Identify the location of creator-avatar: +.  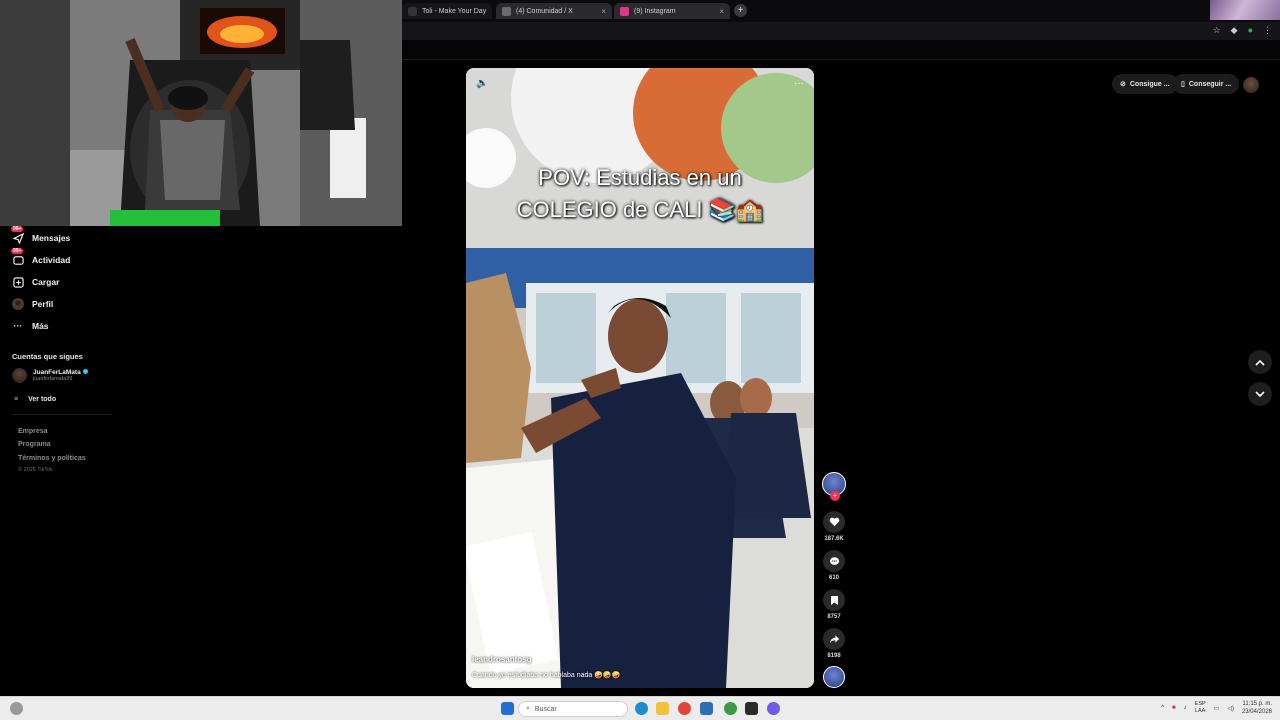
(834, 486).